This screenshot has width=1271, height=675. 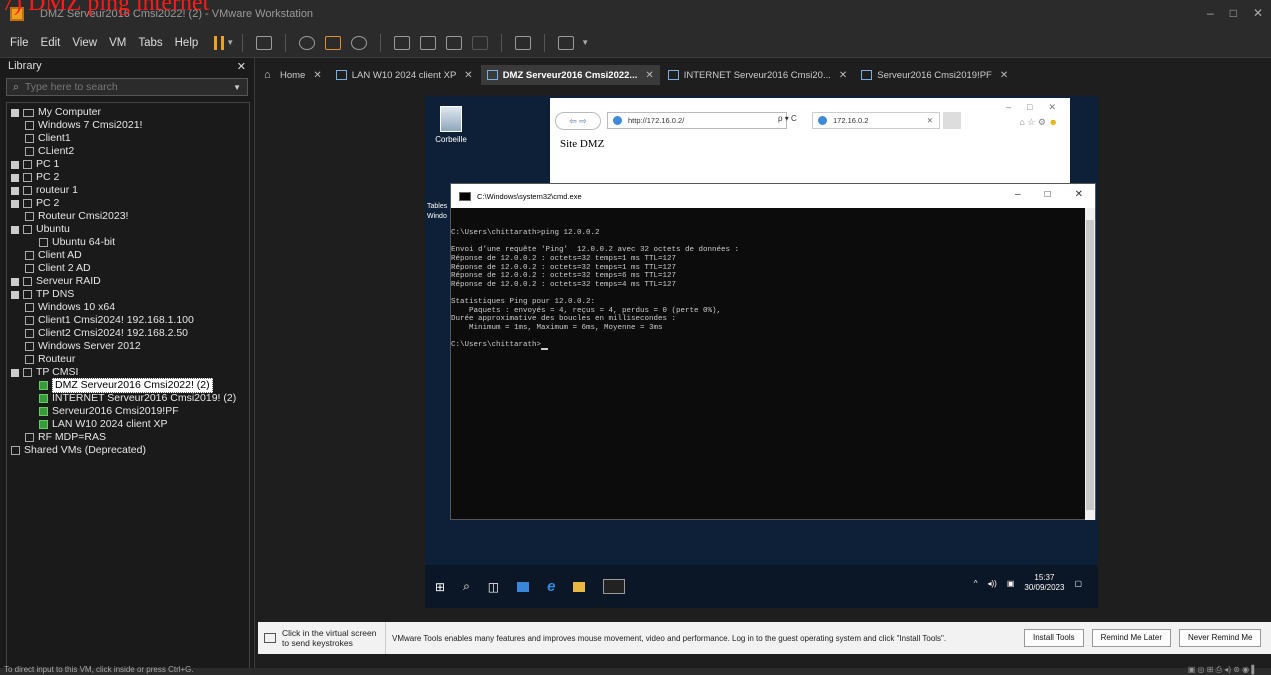 What do you see at coordinates (84, 43) in the screenshot?
I see `menu-view: View` at bounding box center [84, 43].